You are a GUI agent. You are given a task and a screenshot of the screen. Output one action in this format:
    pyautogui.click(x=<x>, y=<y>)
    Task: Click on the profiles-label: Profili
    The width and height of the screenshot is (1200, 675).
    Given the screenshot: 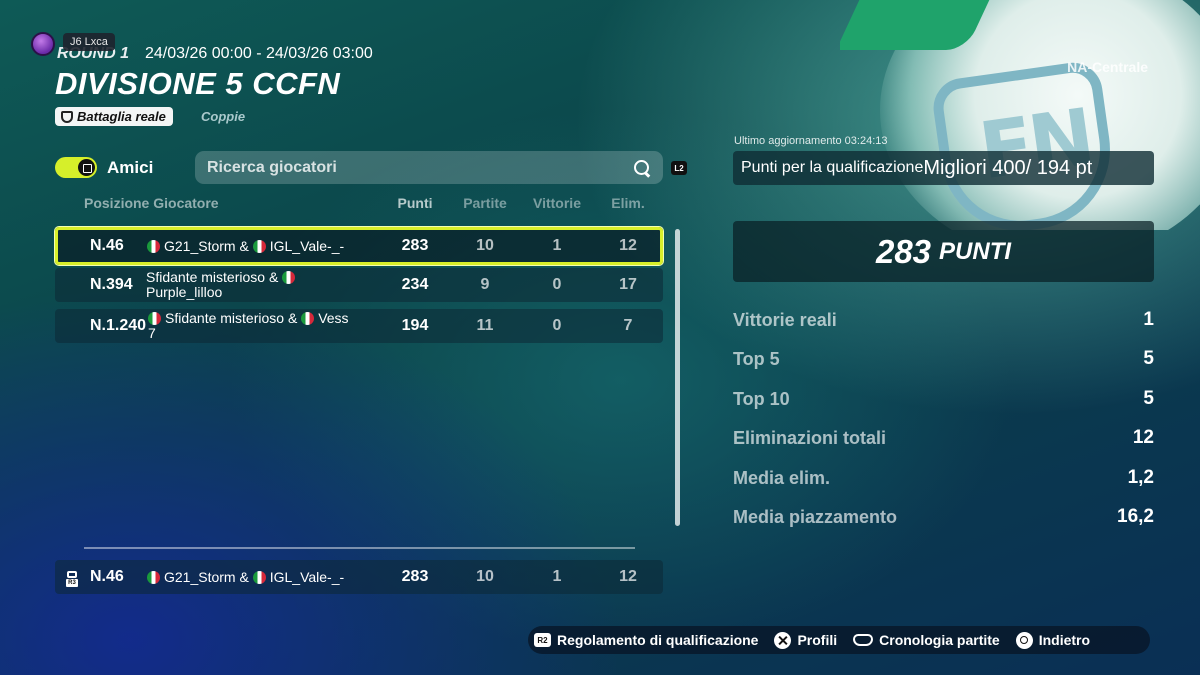 What is the action you would take?
    pyautogui.click(x=817, y=640)
    